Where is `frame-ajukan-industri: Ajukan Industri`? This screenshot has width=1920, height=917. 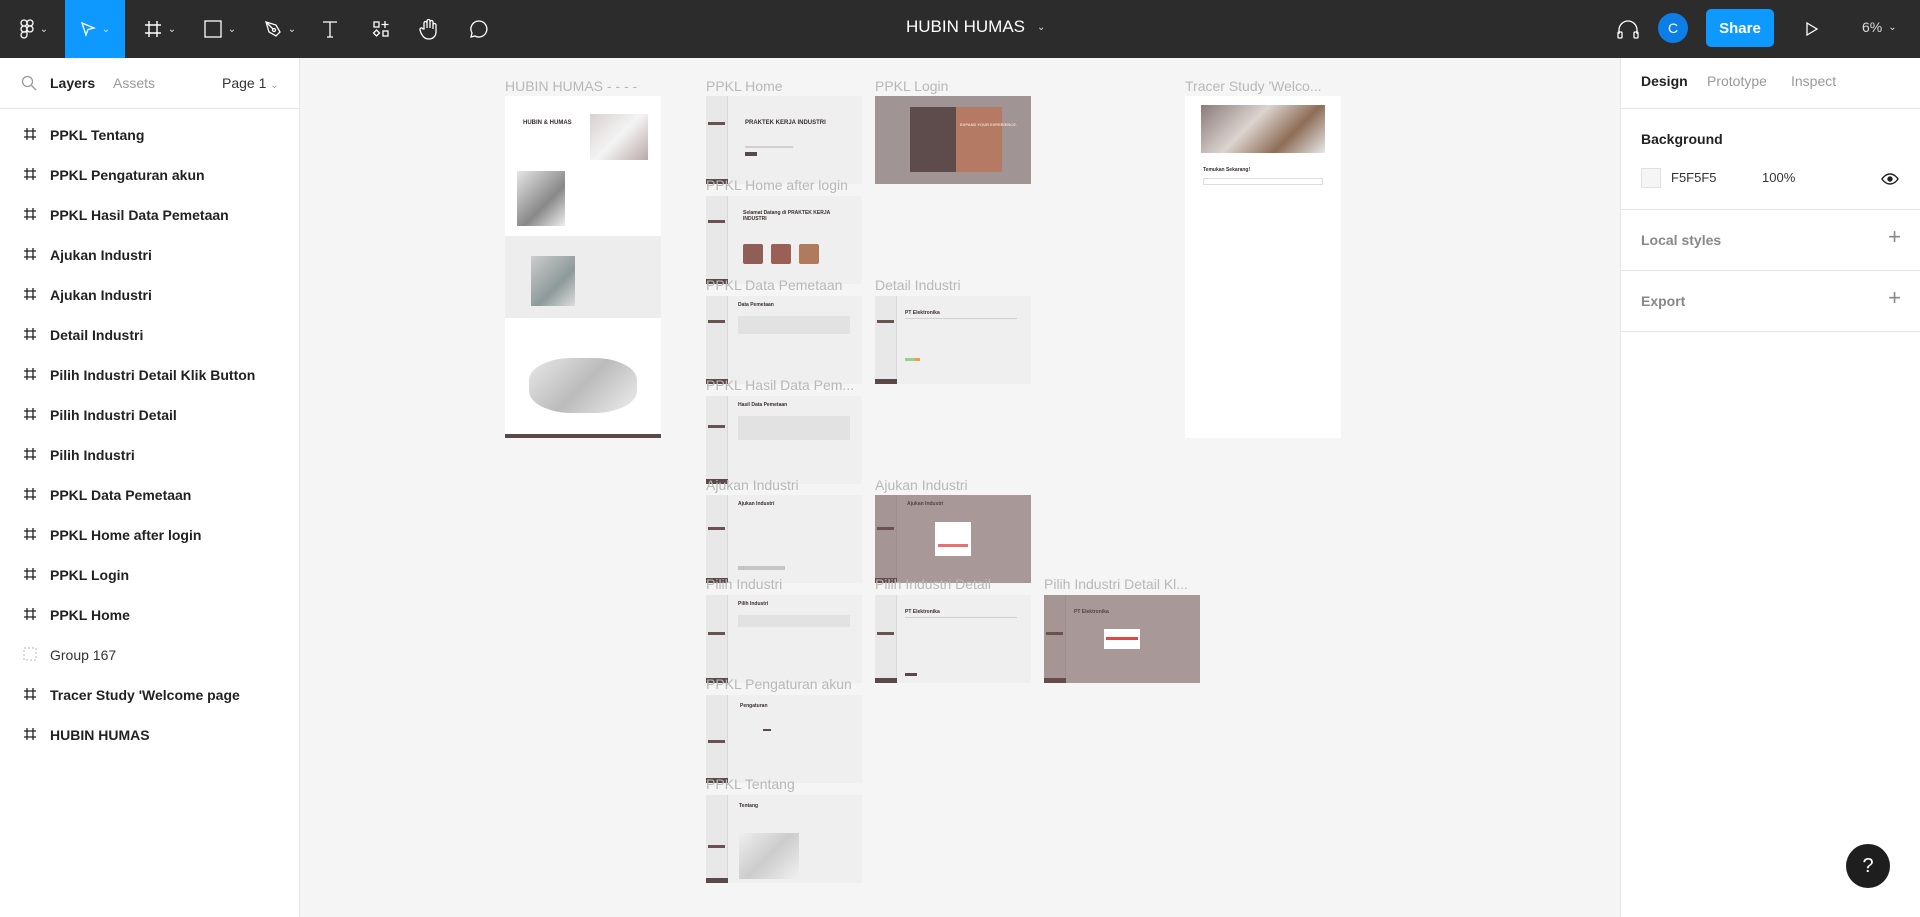 frame-ajukan-industri: Ajukan Industri is located at coordinates (784, 539).